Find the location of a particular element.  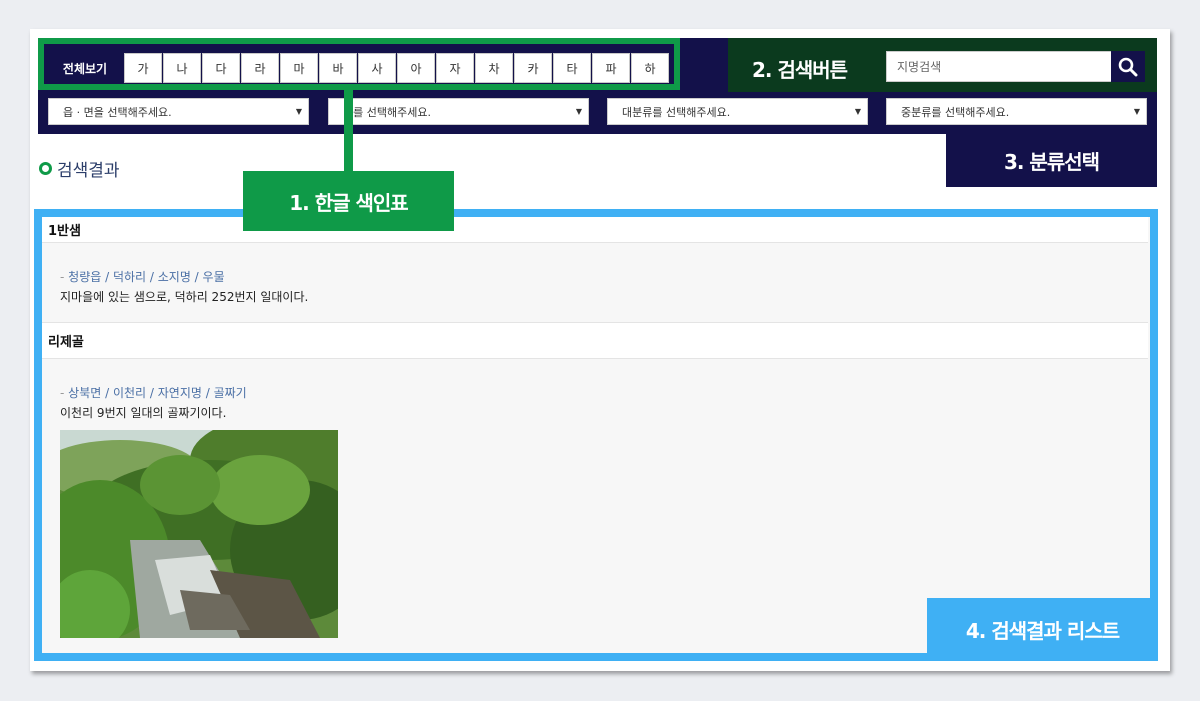

annotation-connector is located at coordinates (348, 130).